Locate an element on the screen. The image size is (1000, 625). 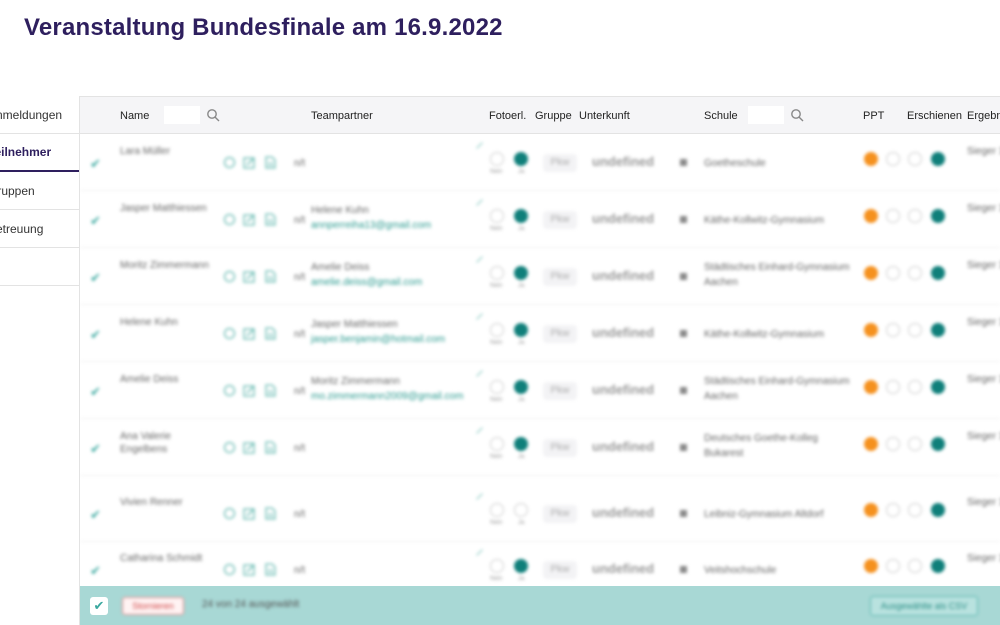
sidebar-item-0: Anmeldungen is located at coordinates (39, 115).